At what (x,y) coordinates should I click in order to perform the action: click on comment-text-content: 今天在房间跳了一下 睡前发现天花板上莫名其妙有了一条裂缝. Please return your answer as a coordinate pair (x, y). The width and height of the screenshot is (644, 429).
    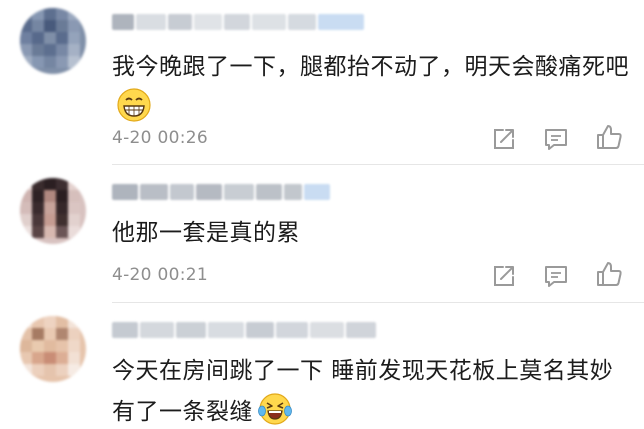
    Looking at the image, I should click on (363, 391).